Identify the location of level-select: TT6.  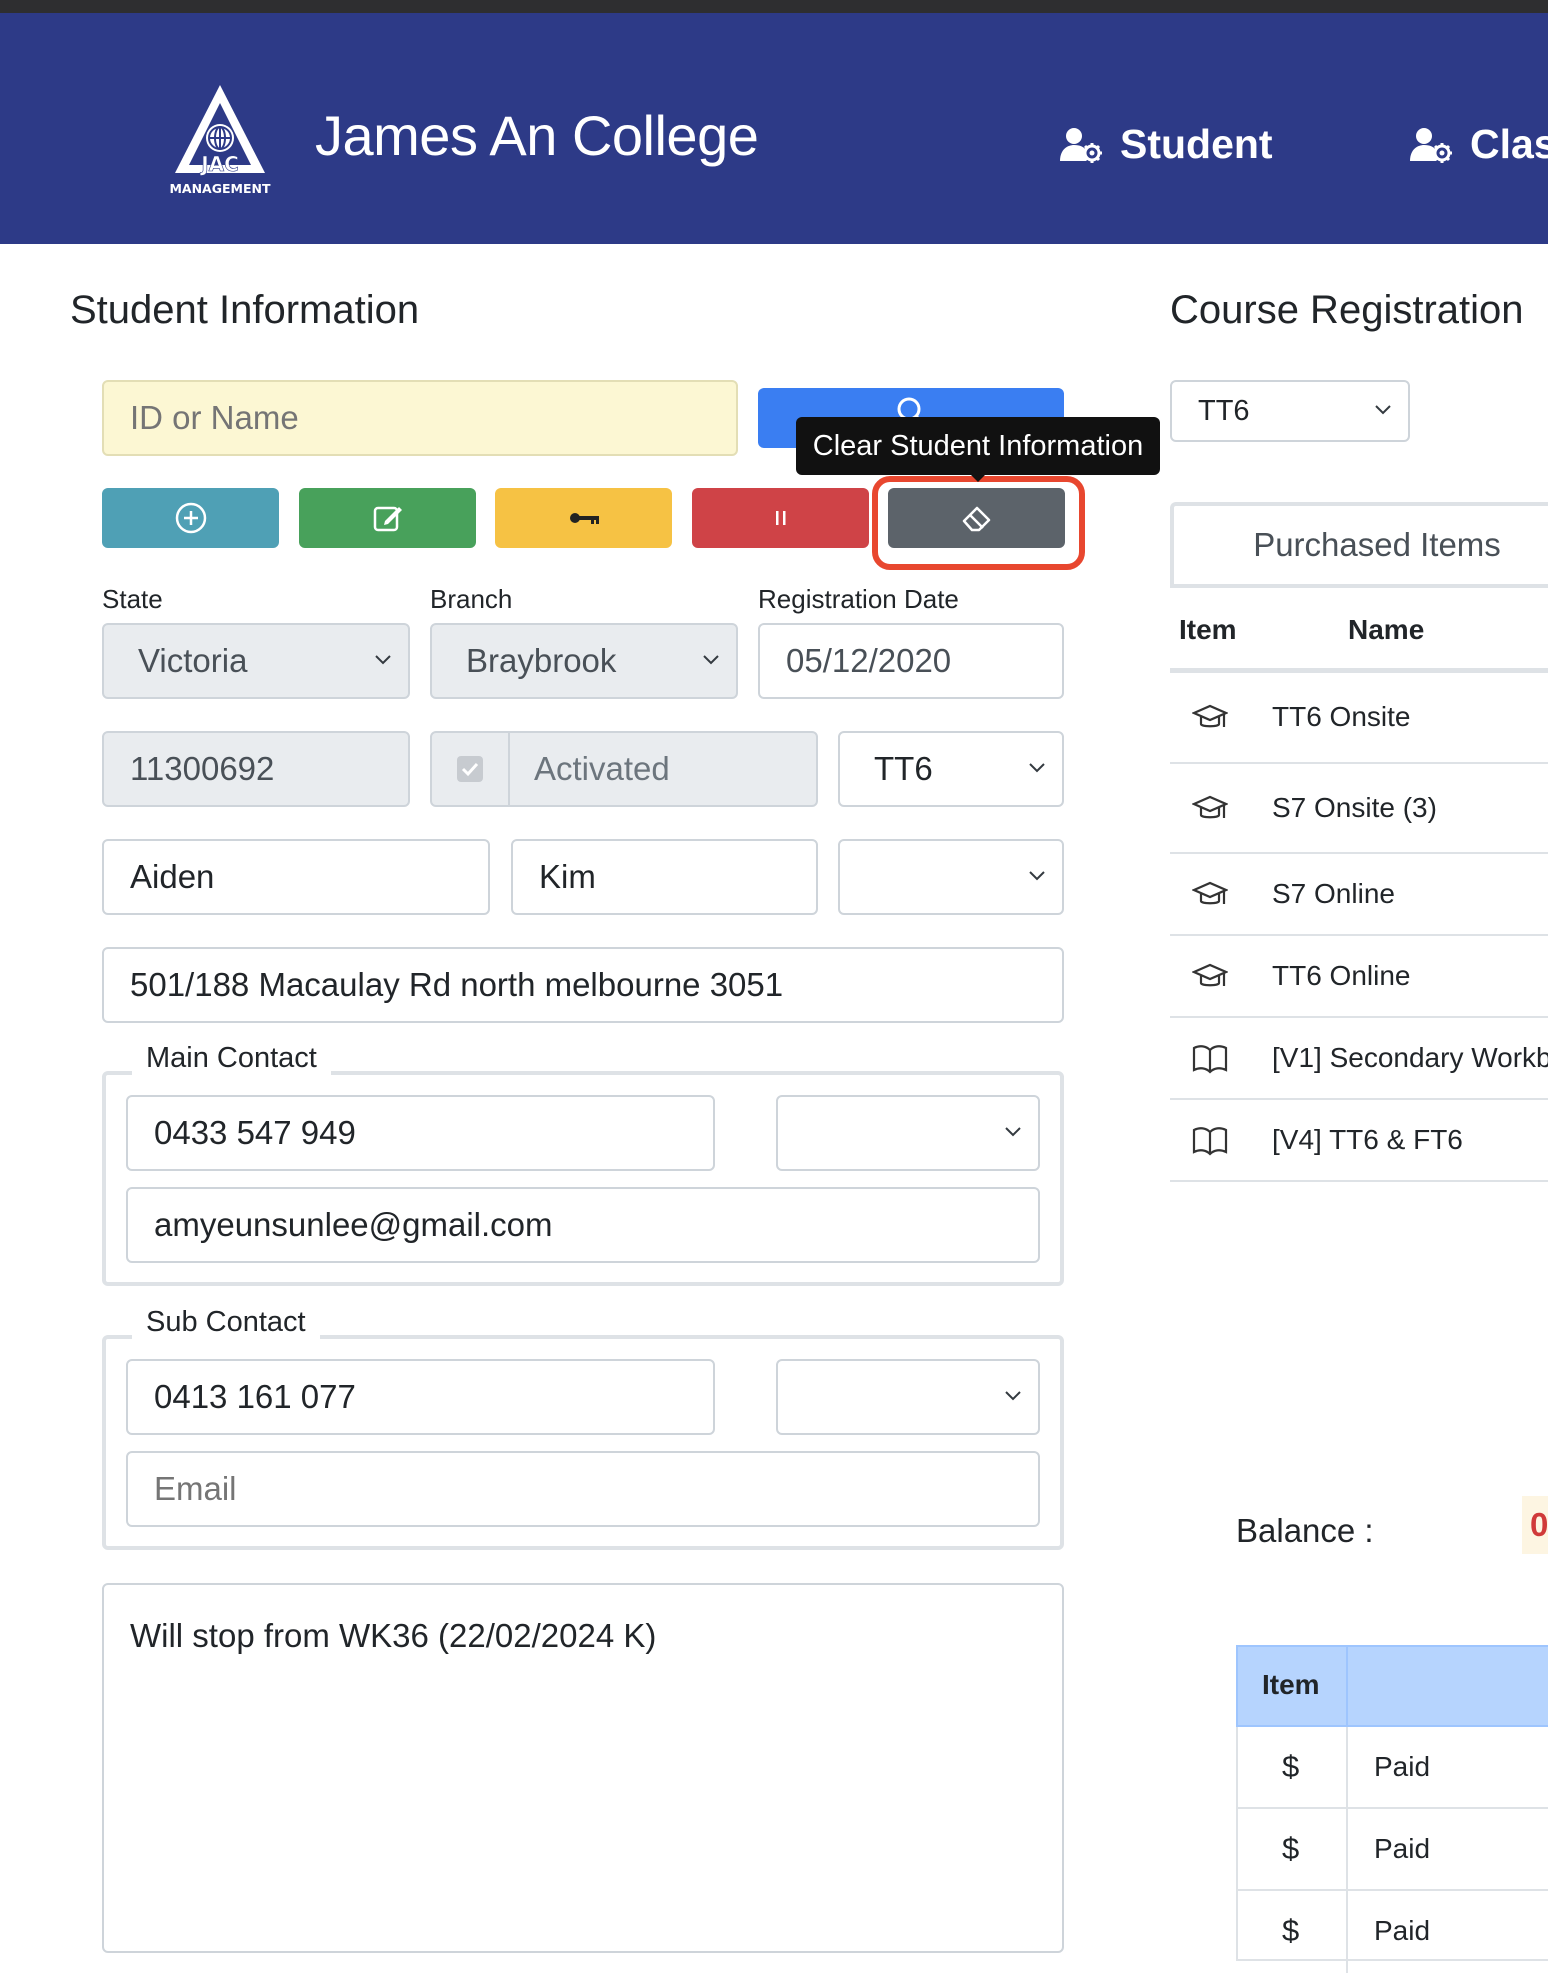
(951, 769).